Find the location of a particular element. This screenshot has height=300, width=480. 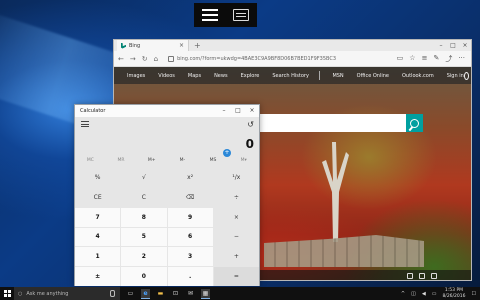

hamburger-icon is located at coordinates (210, 15).